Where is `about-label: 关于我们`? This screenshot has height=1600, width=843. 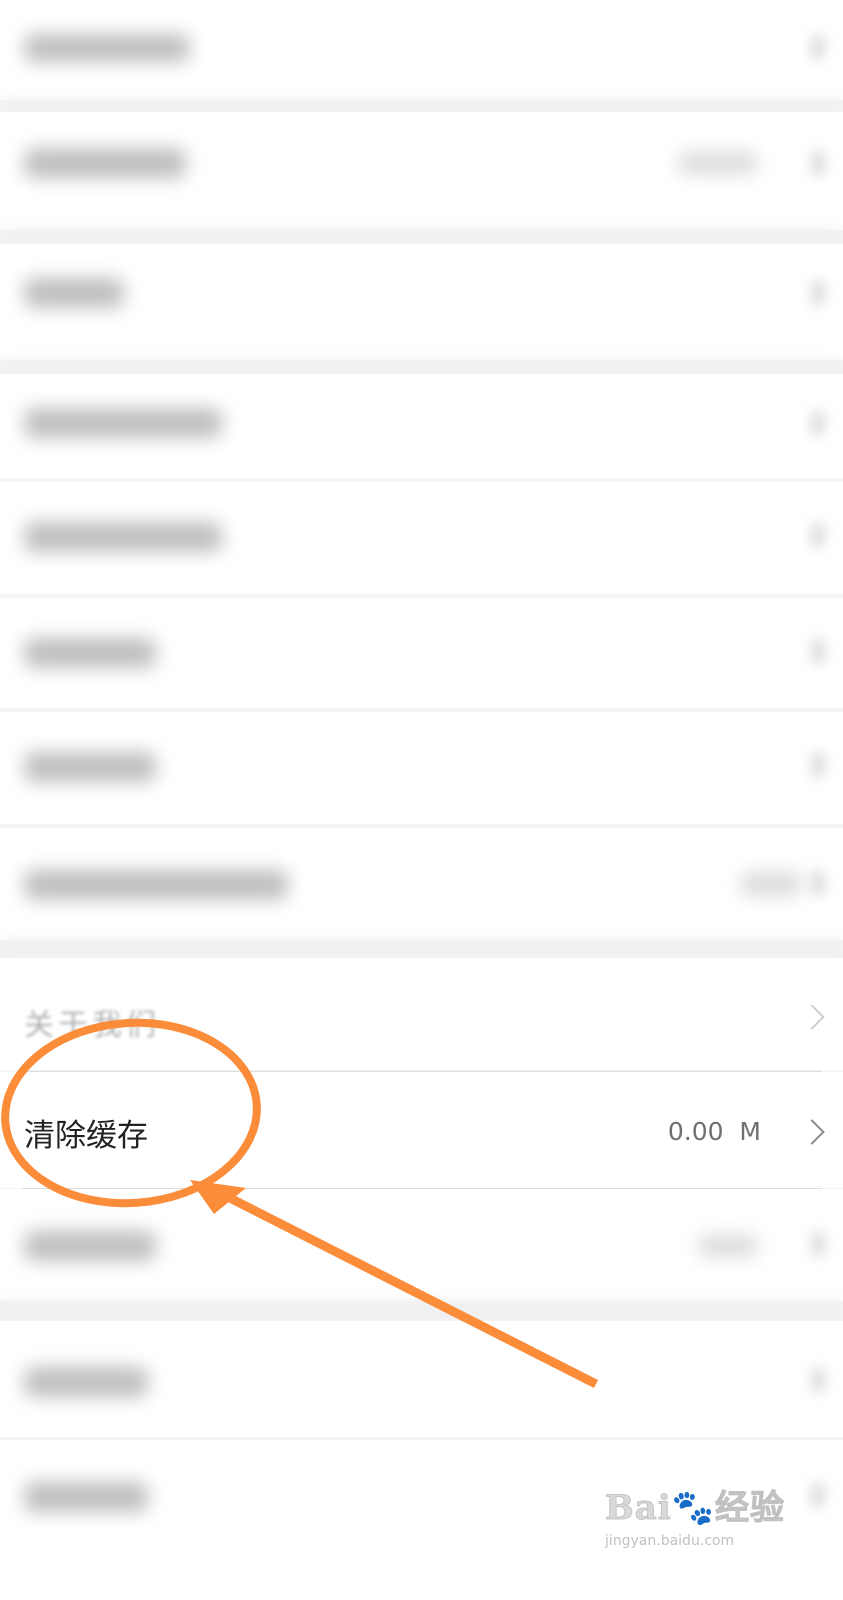 about-label: 关于我们 is located at coordinates (92, 1025).